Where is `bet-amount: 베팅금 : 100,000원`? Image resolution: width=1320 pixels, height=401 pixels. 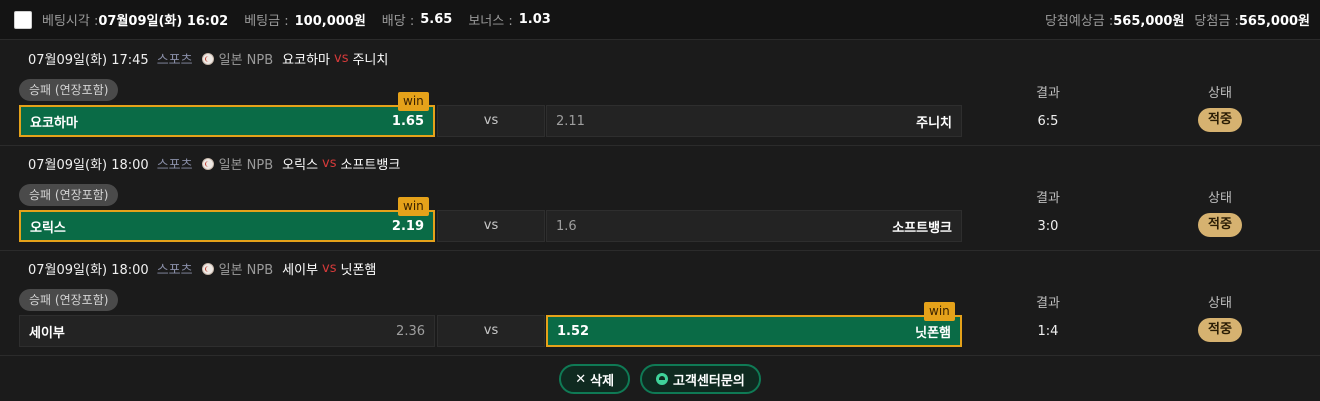
bet-amount: 베팅금 : 100,000원 is located at coordinates (305, 19).